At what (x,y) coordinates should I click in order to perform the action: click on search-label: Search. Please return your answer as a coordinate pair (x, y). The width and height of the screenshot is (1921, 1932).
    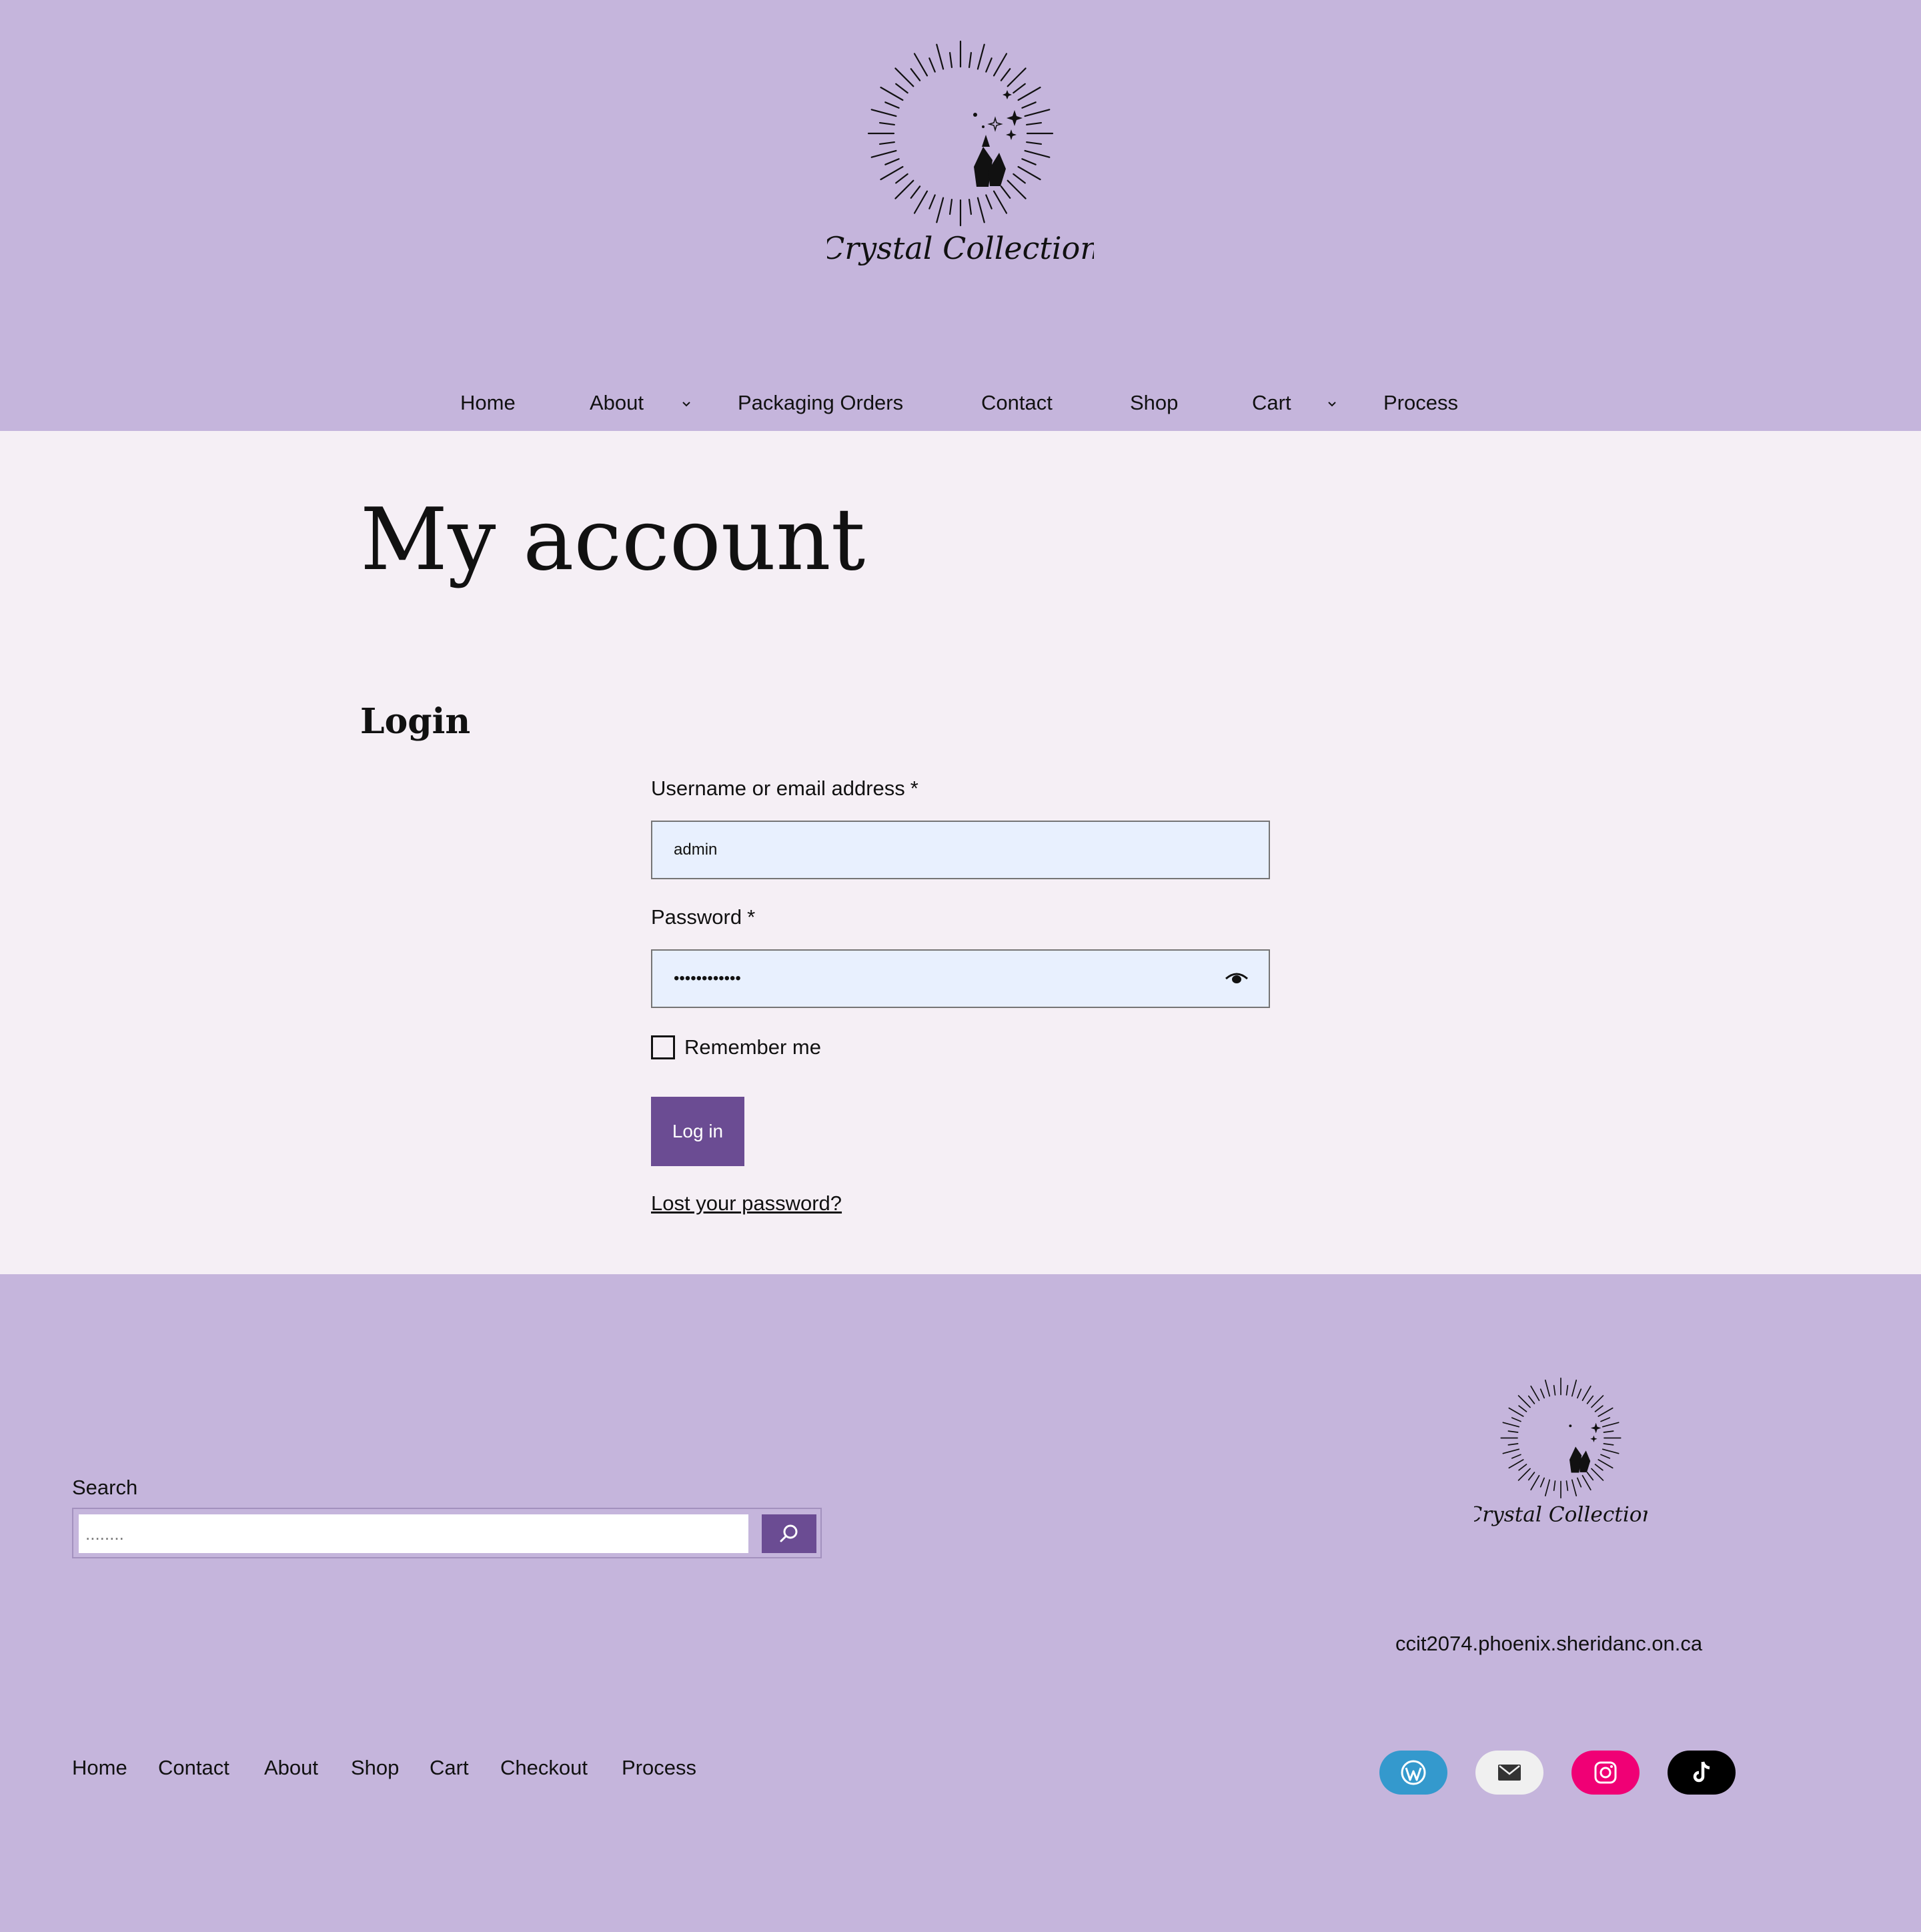
    Looking at the image, I should click on (105, 1488).